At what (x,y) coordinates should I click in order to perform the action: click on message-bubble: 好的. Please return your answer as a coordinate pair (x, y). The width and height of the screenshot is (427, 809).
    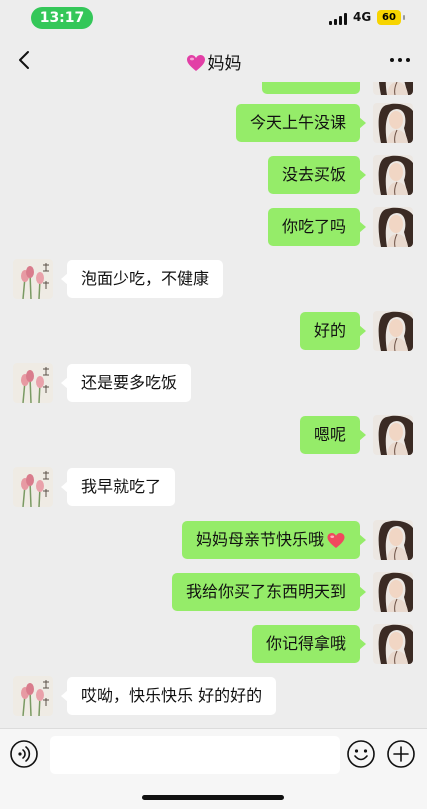
    Looking at the image, I should click on (333, 331).